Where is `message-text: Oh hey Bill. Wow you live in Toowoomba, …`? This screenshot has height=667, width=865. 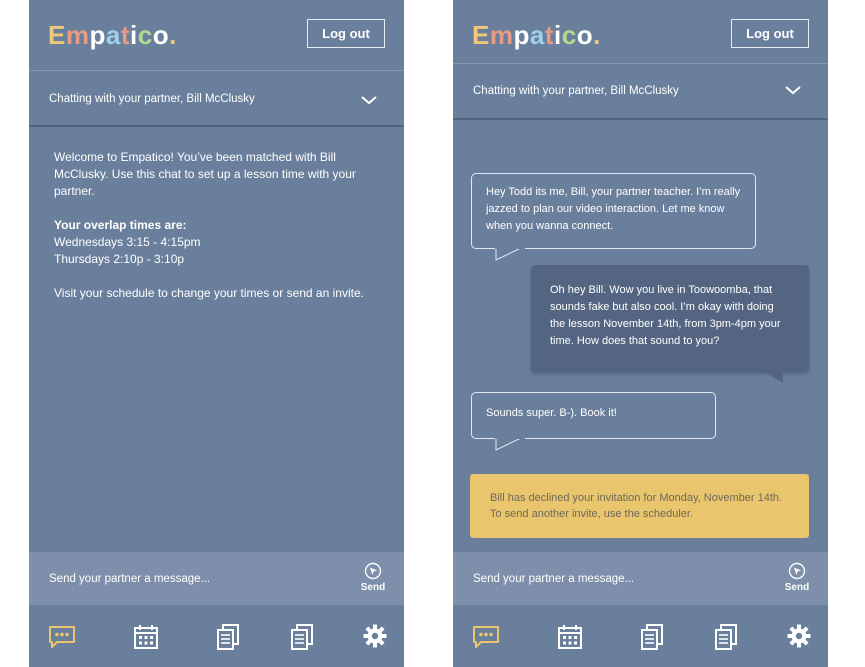
message-text: Oh hey Bill. Wow you live in Toowoomba, … is located at coordinates (665, 315).